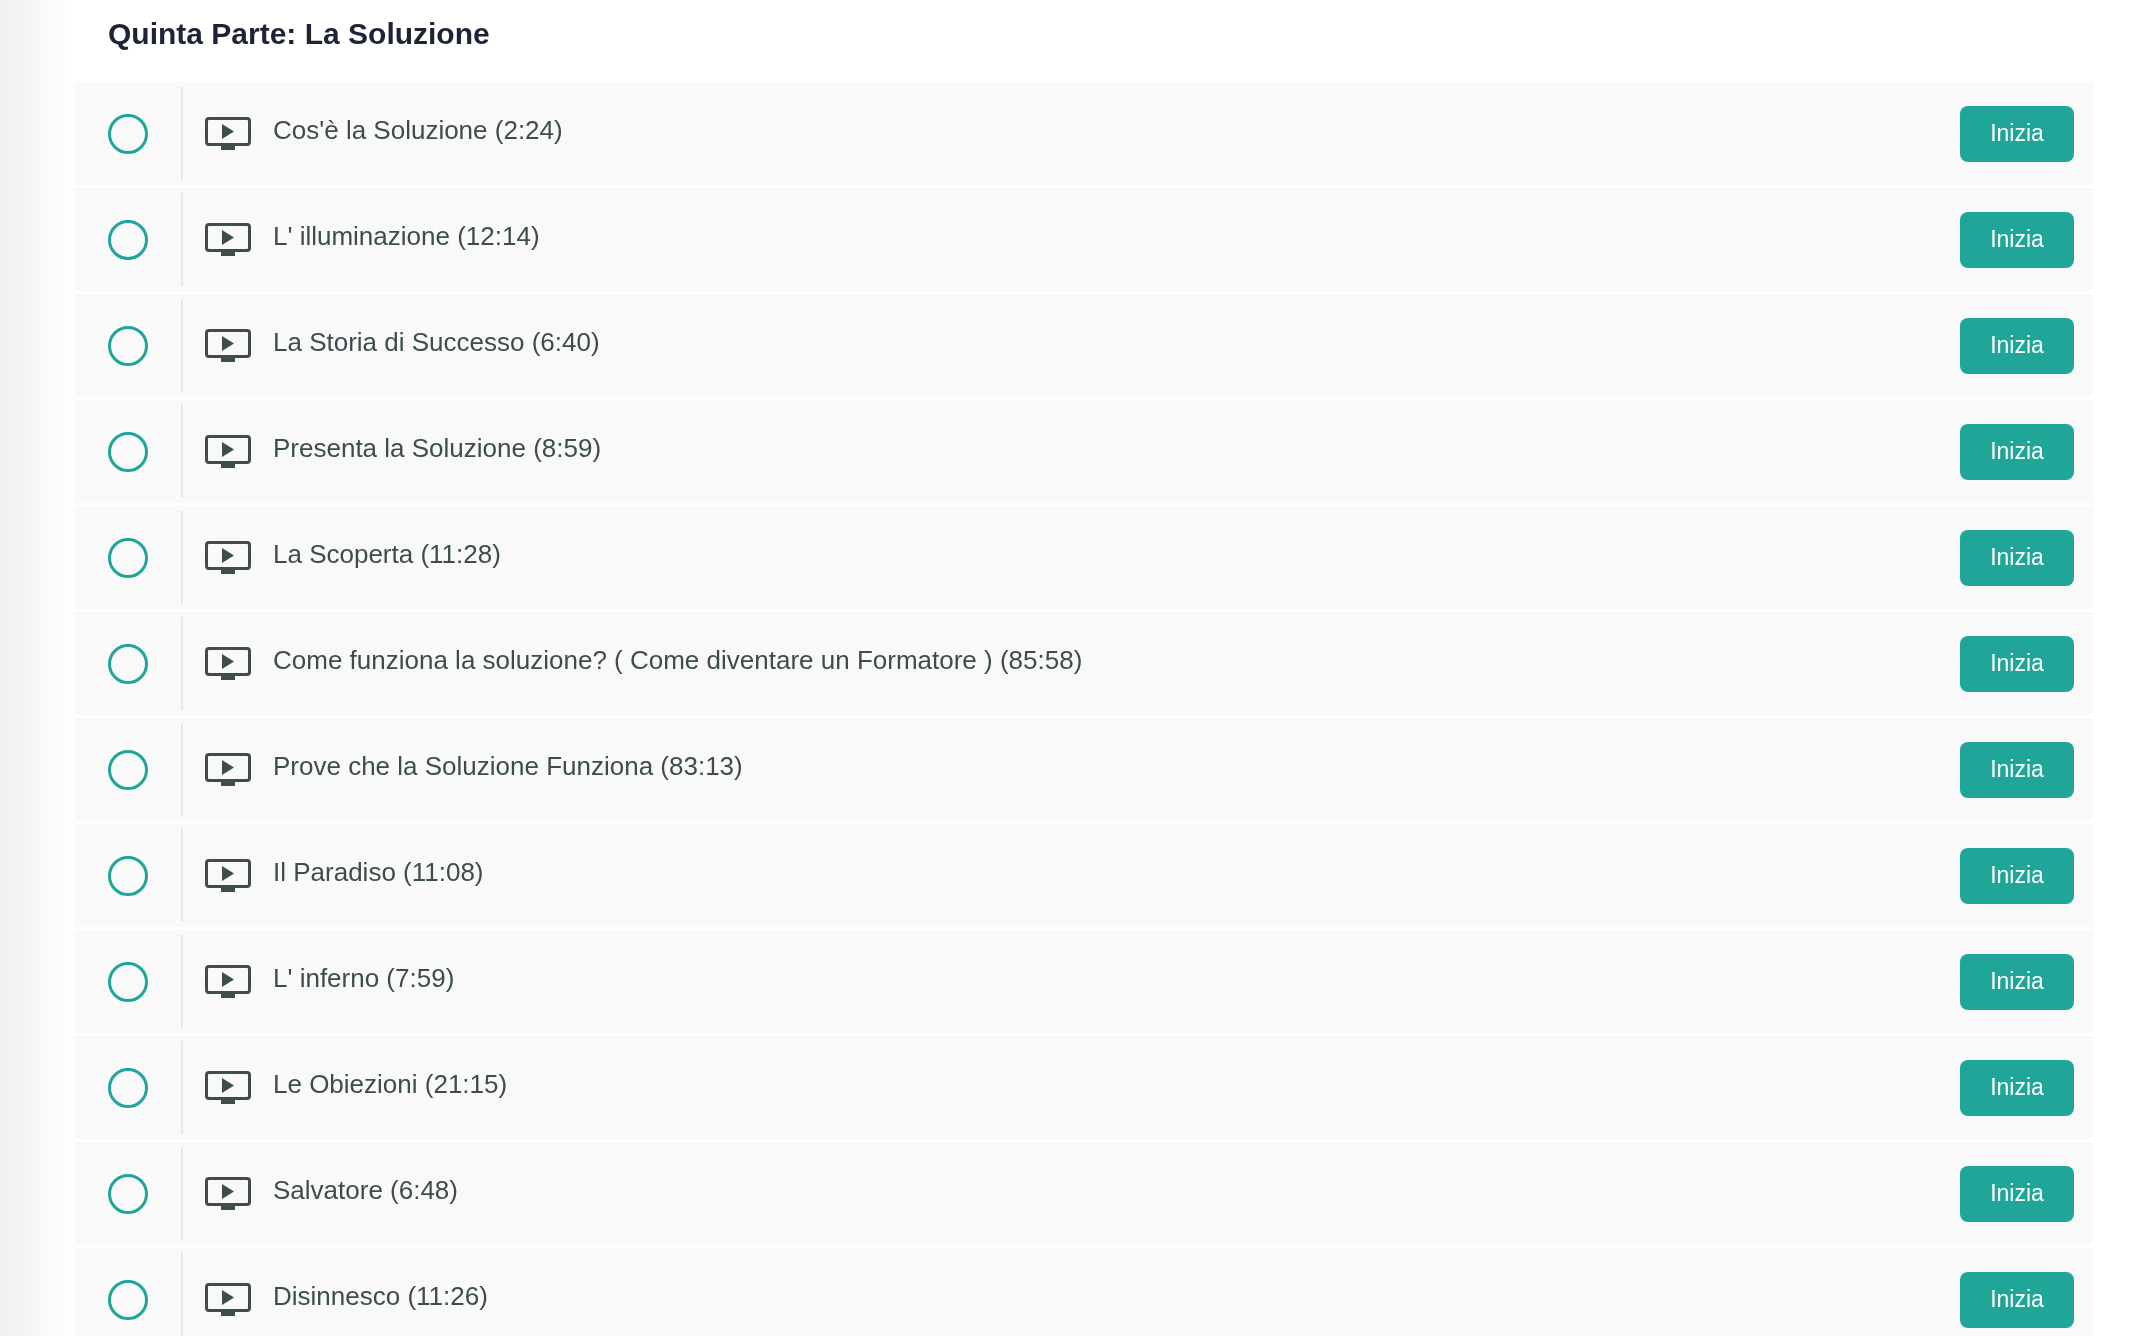 Image resolution: width=2148 pixels, height=1336 pixels. What do you see at coordinates (1116, 133) in the screenshot?
I see `lesson-title: Cos'è la Soluzione (2:24)` at bounding box center [1116, 133].